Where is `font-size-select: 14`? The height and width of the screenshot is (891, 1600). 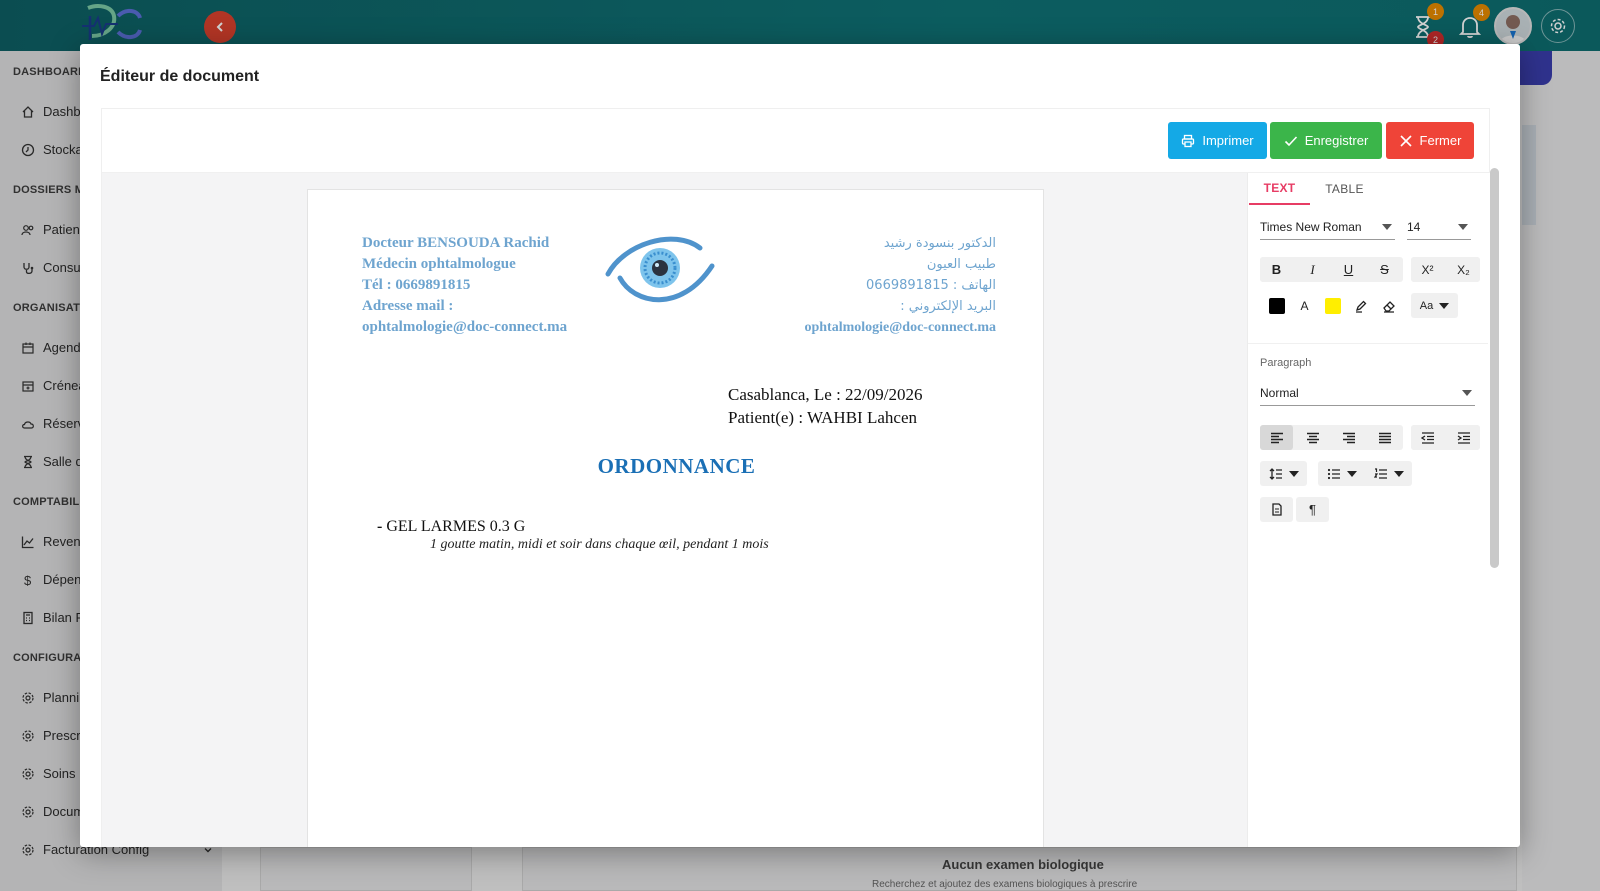 font-size-select: 14 is located at coordinates (1439, 227).